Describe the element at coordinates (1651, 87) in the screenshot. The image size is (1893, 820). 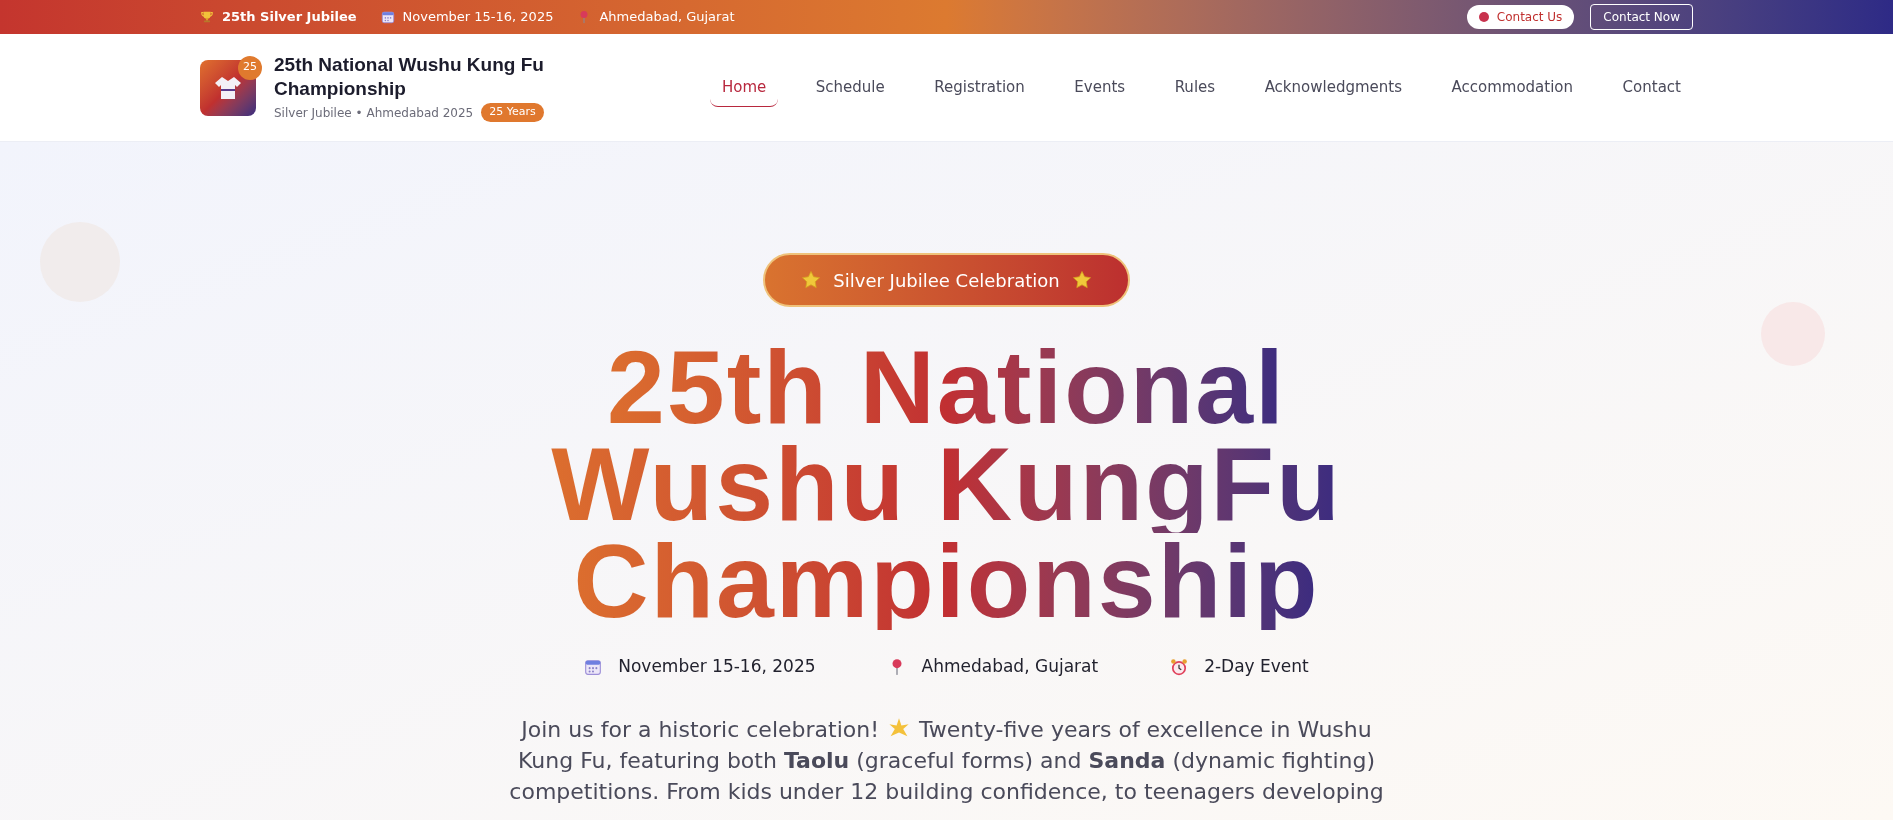
I see `nav-link: Contact` at that location.